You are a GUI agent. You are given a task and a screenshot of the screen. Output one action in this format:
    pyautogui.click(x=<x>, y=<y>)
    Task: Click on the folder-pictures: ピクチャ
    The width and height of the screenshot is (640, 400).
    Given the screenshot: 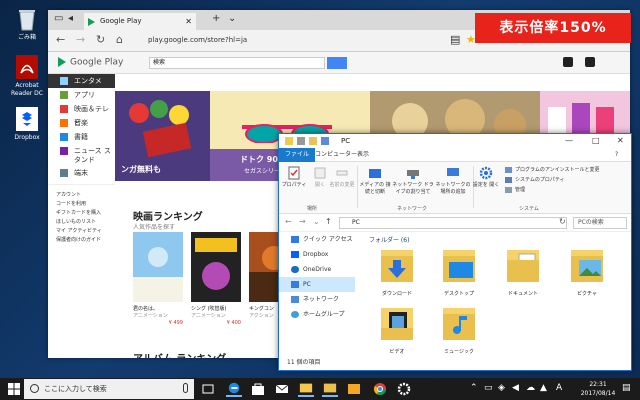 What is the action you would take?
    pyautogui.click(x=587, y=271)
    